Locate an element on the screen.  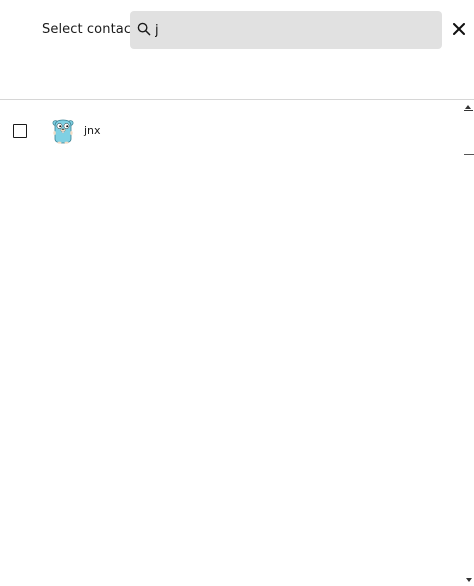
contact-checkbox is located at coordinates (20, 131).